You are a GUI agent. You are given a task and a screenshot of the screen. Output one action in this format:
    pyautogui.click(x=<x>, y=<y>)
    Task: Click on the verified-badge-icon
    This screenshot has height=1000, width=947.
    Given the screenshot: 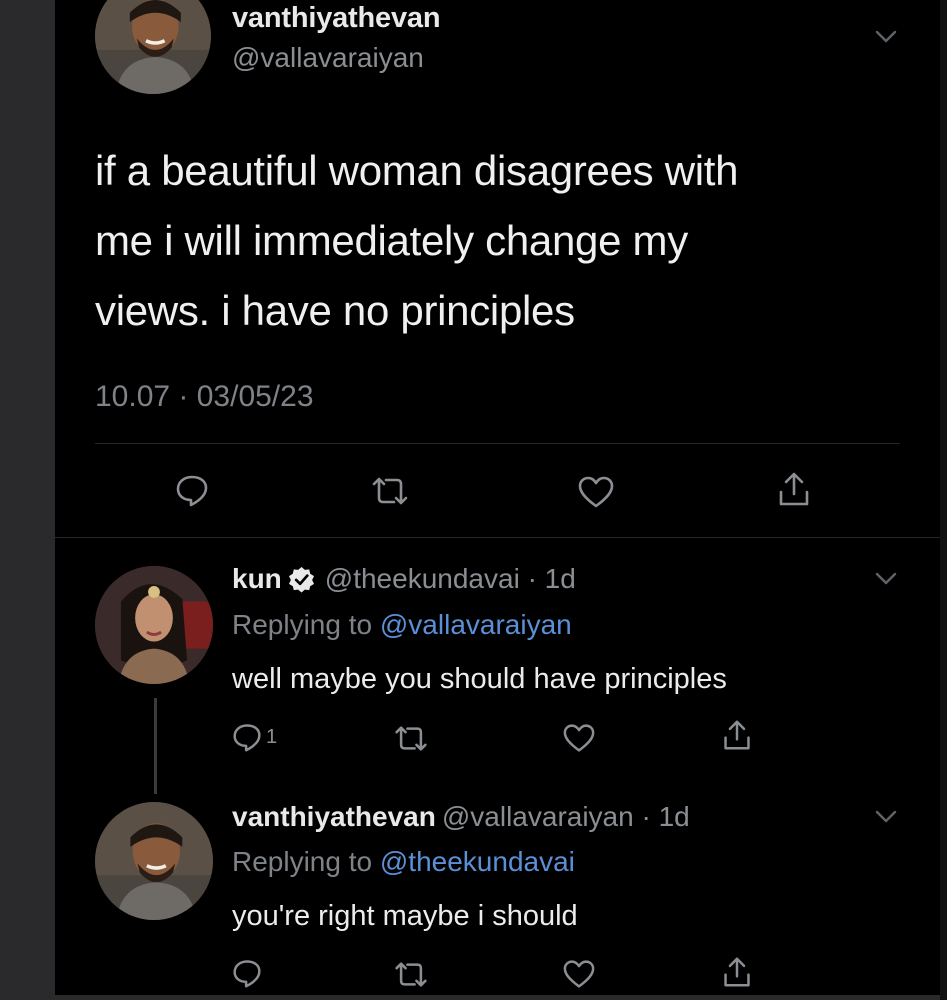 What is the action you would take?
    pyautogui.click(x=301, y=579)
    